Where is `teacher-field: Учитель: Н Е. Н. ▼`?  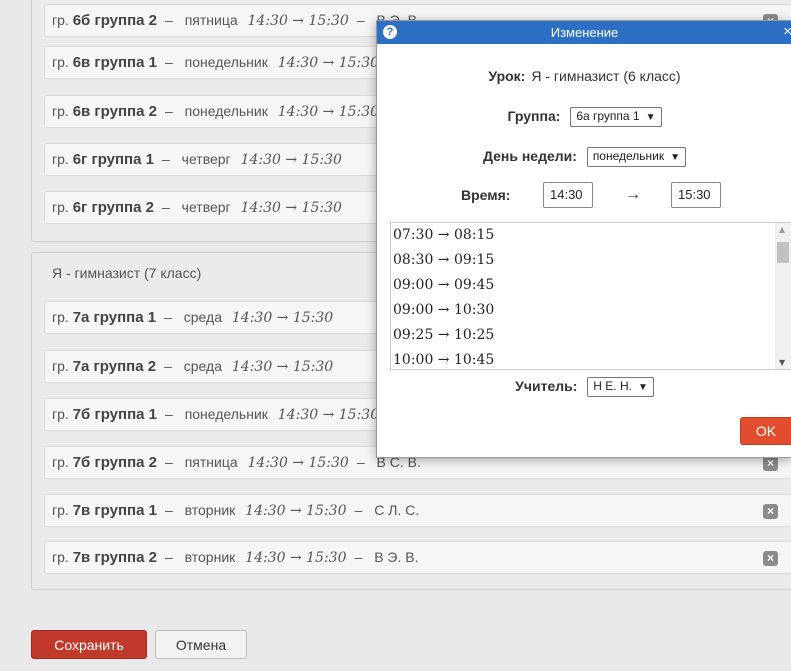
teacher-field: Учитель: Н Е. Н. ▼ is located at coordinates (584, 387).